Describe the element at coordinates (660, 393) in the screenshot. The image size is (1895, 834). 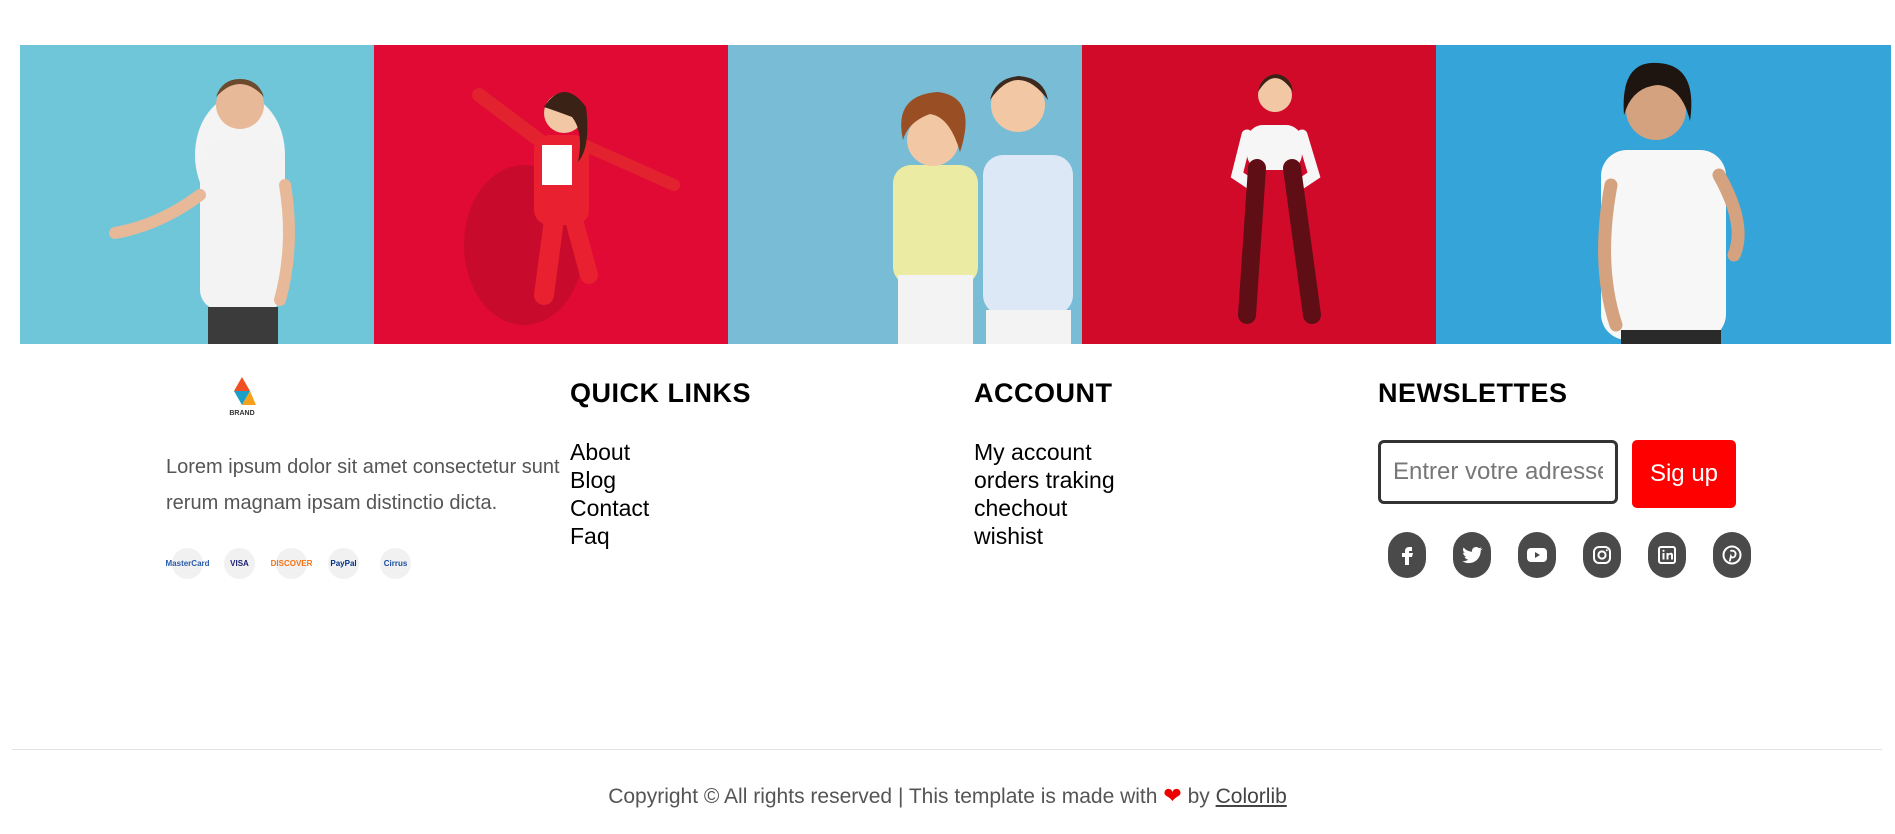
I see `quick-links-title: QUICK LINKS` at that location.